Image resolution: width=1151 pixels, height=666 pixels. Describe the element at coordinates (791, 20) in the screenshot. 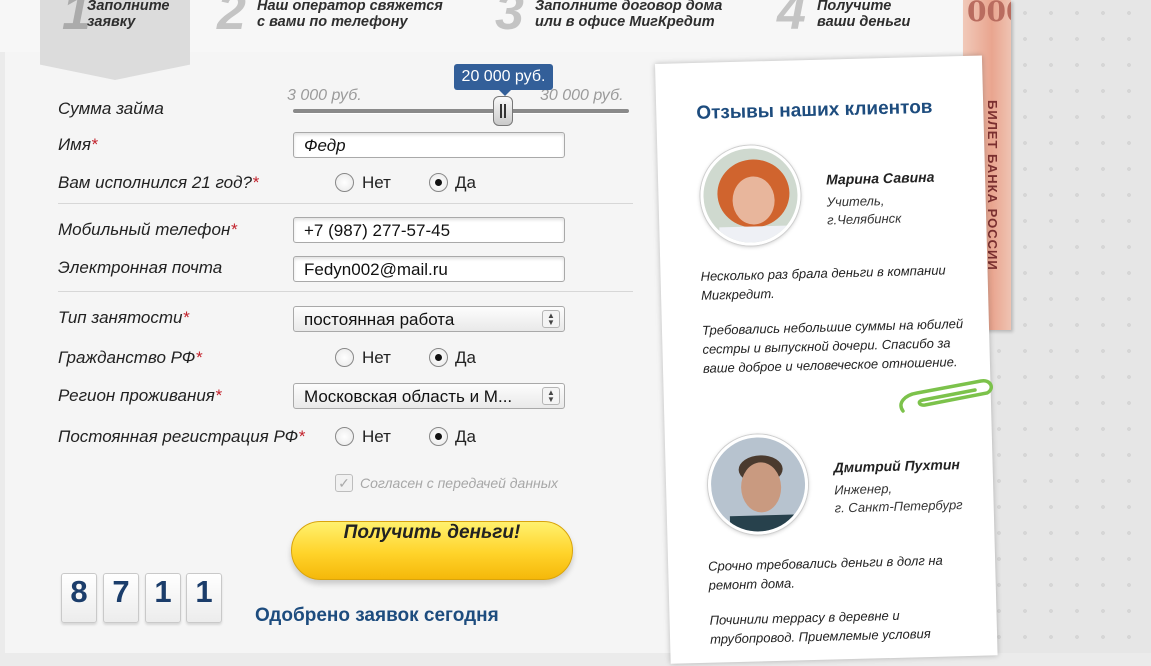

I see `step-number: 4` at that location.